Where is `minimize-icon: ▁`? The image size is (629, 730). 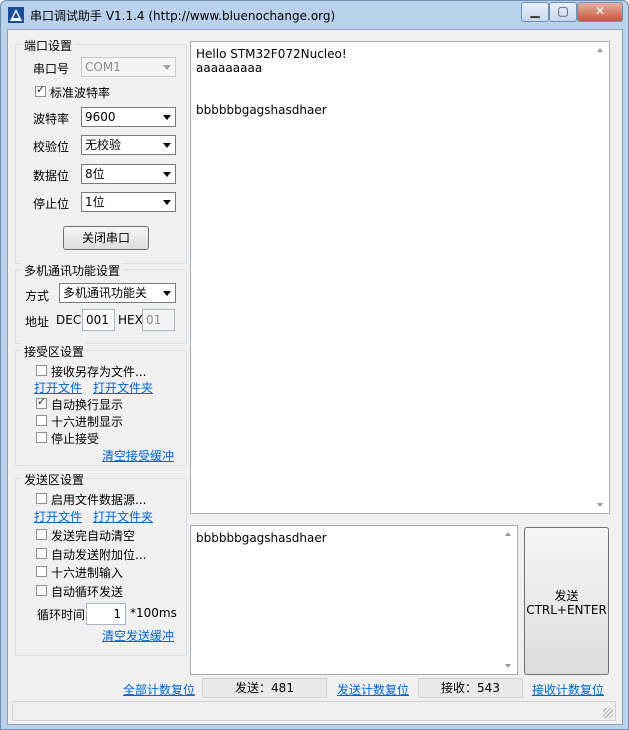 minimize-icon: ▁ is located at coordinates (535, 11).